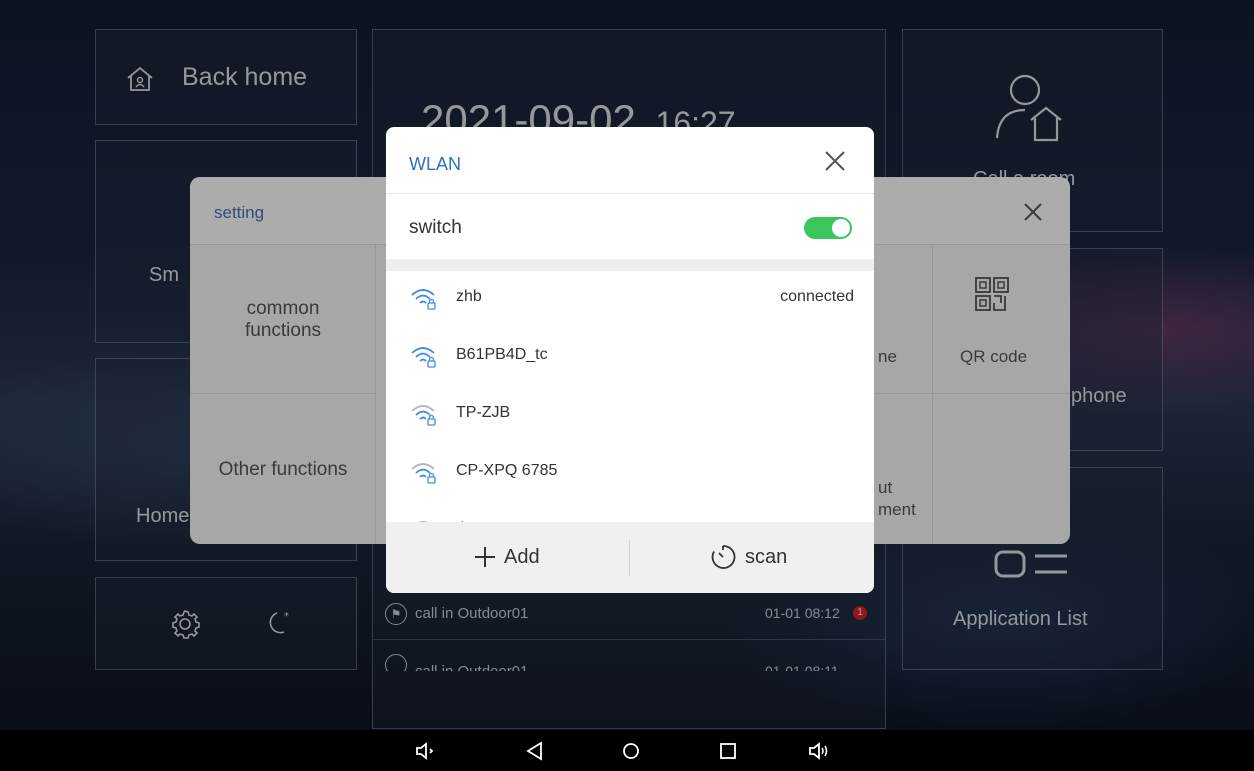  What do you see at coordinates (828, 228) in the screenshot?
I see `wlan-toggle` at bounding box center [828, 228].